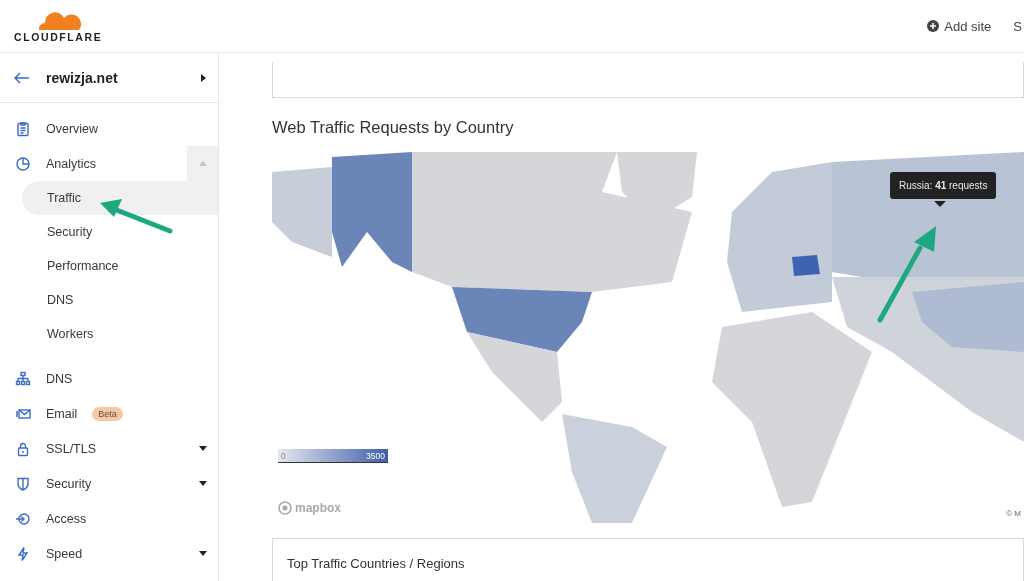 This screenshot has height=581, width=1024. Describe the element at coordinates (120, 300) in the screenshot. I see `sidebar-subitem: DNS` at that location.